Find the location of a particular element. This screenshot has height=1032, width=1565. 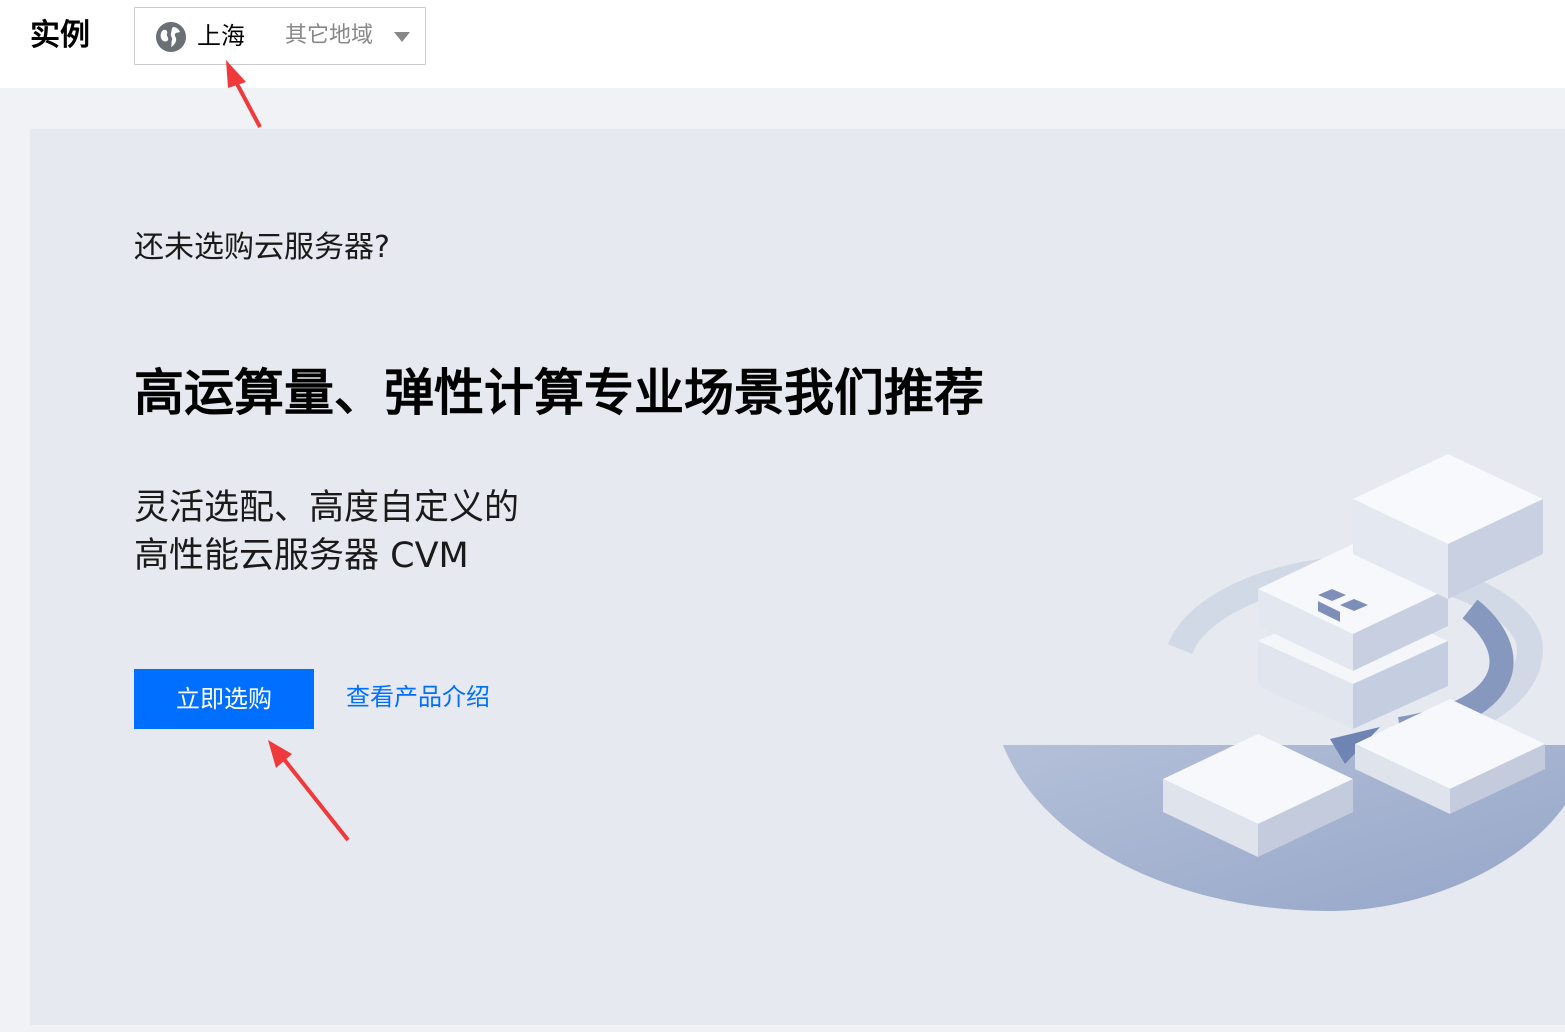

buy-now-button: 立即选购 is located at coordinates (224, 699).